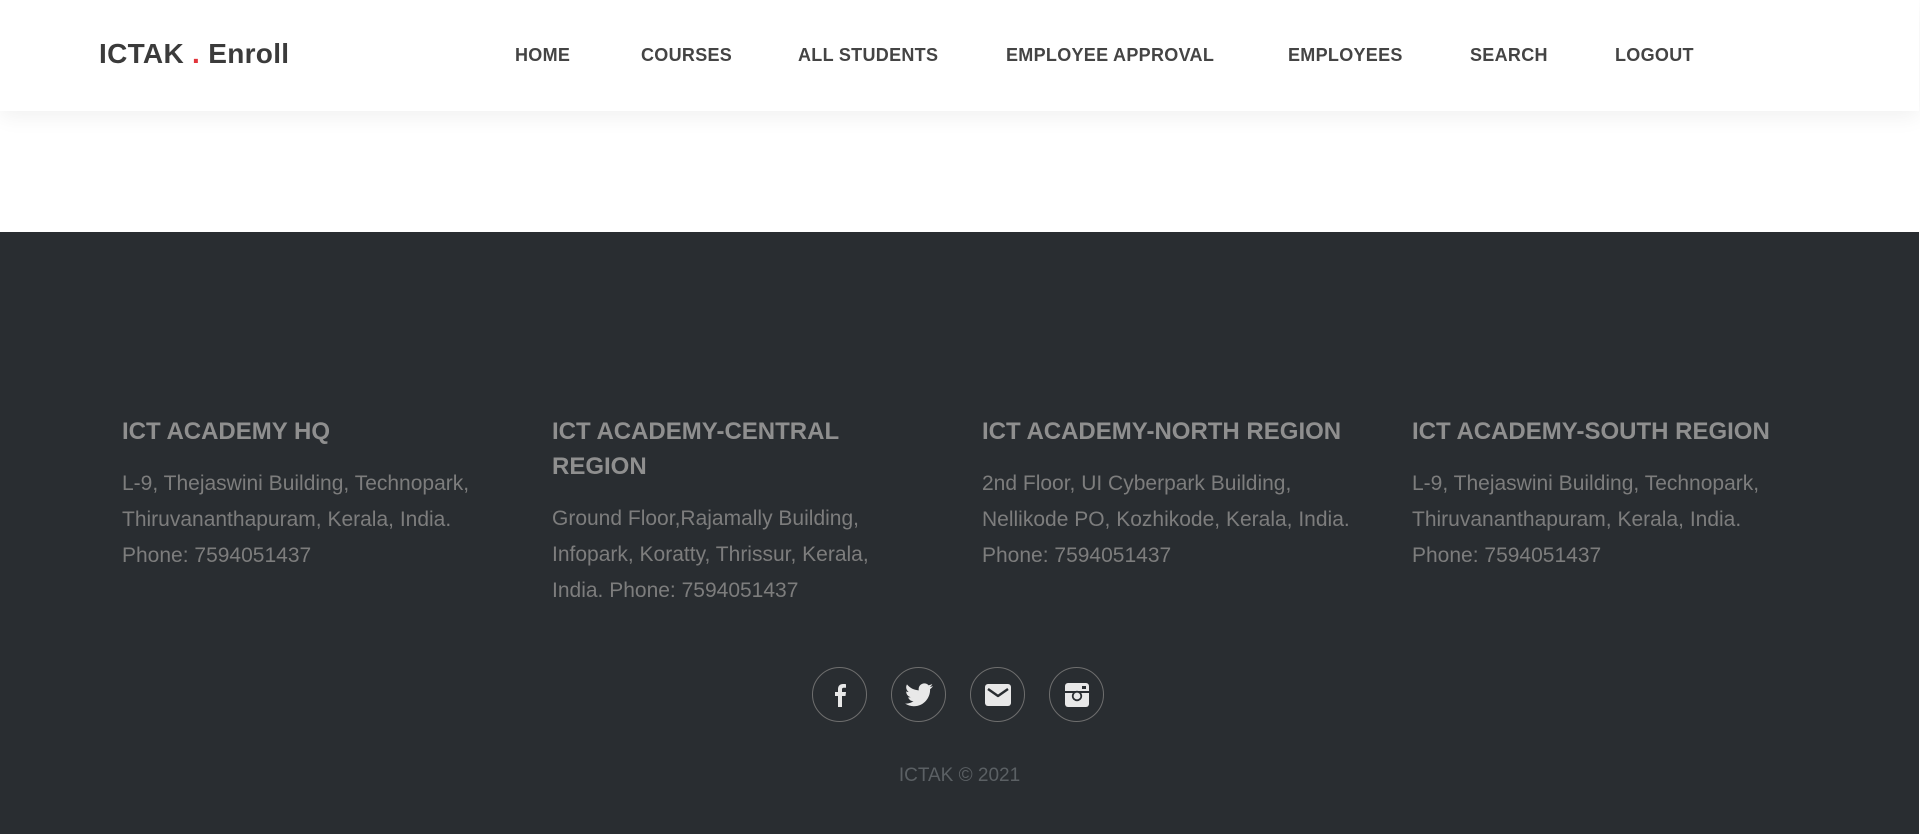  Describe the element at coordinates (959, 171) in the screenshot. I see `main-content-area` at that location.